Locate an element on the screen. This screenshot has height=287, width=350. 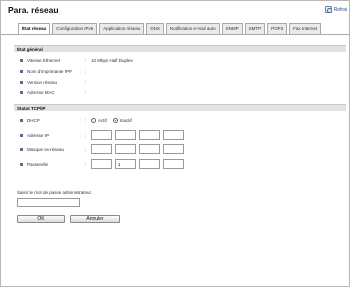
dhcp-option-on: Actif is located at coordinates (99, 120).